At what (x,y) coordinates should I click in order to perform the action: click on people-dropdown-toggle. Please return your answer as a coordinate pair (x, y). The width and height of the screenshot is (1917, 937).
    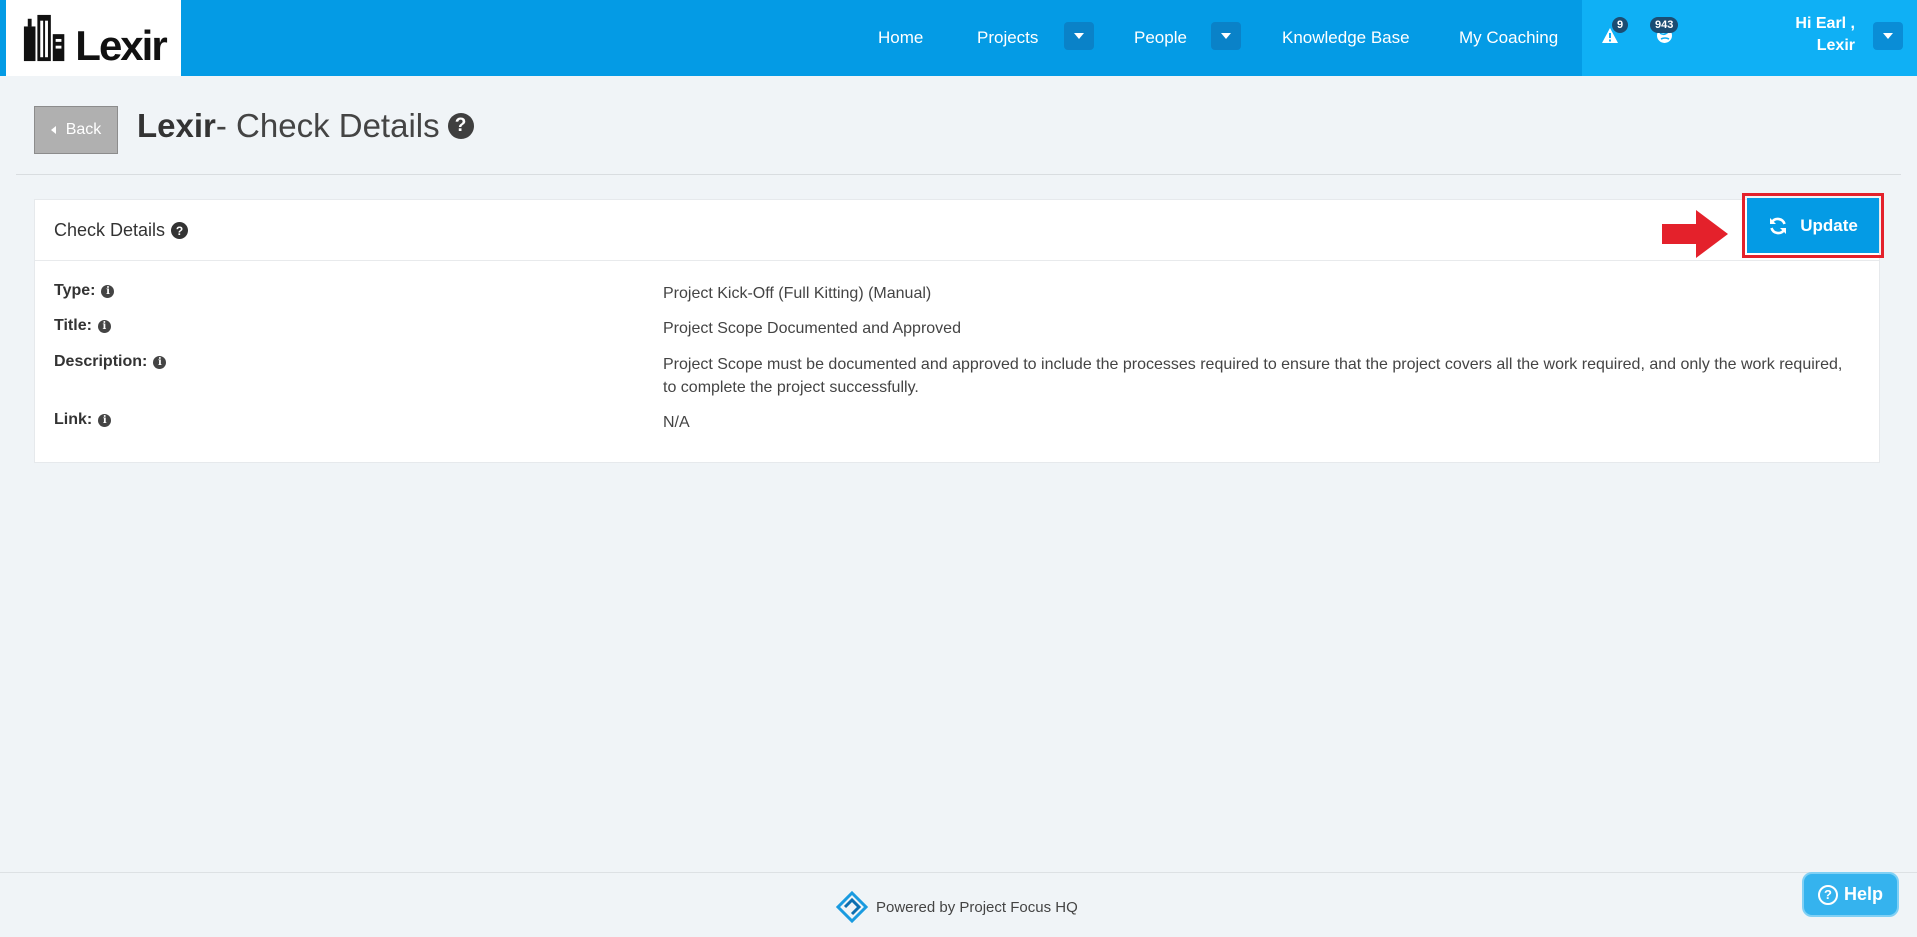
    Looking at the image, I should click on (1226, 36).